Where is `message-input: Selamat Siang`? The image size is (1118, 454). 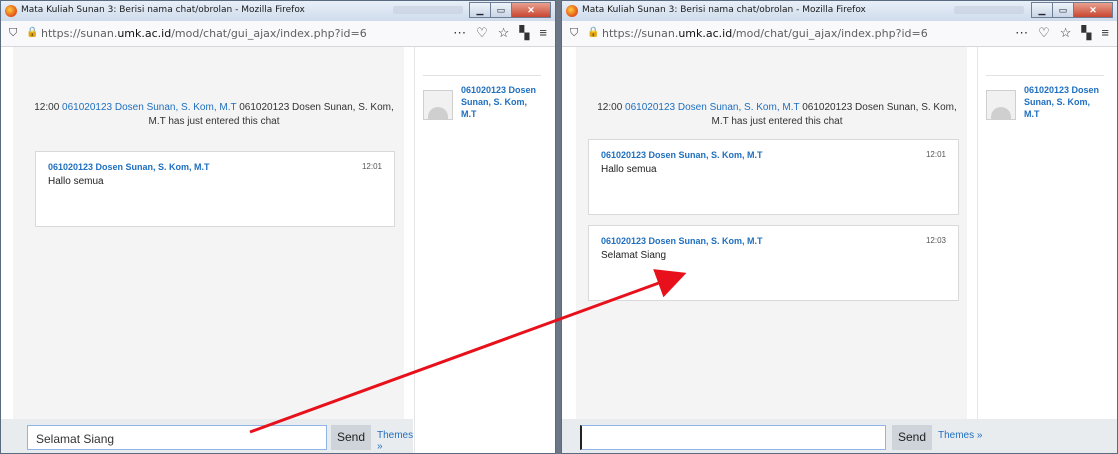
message-input: Selamat Siang is located at coordinates (177, 437).